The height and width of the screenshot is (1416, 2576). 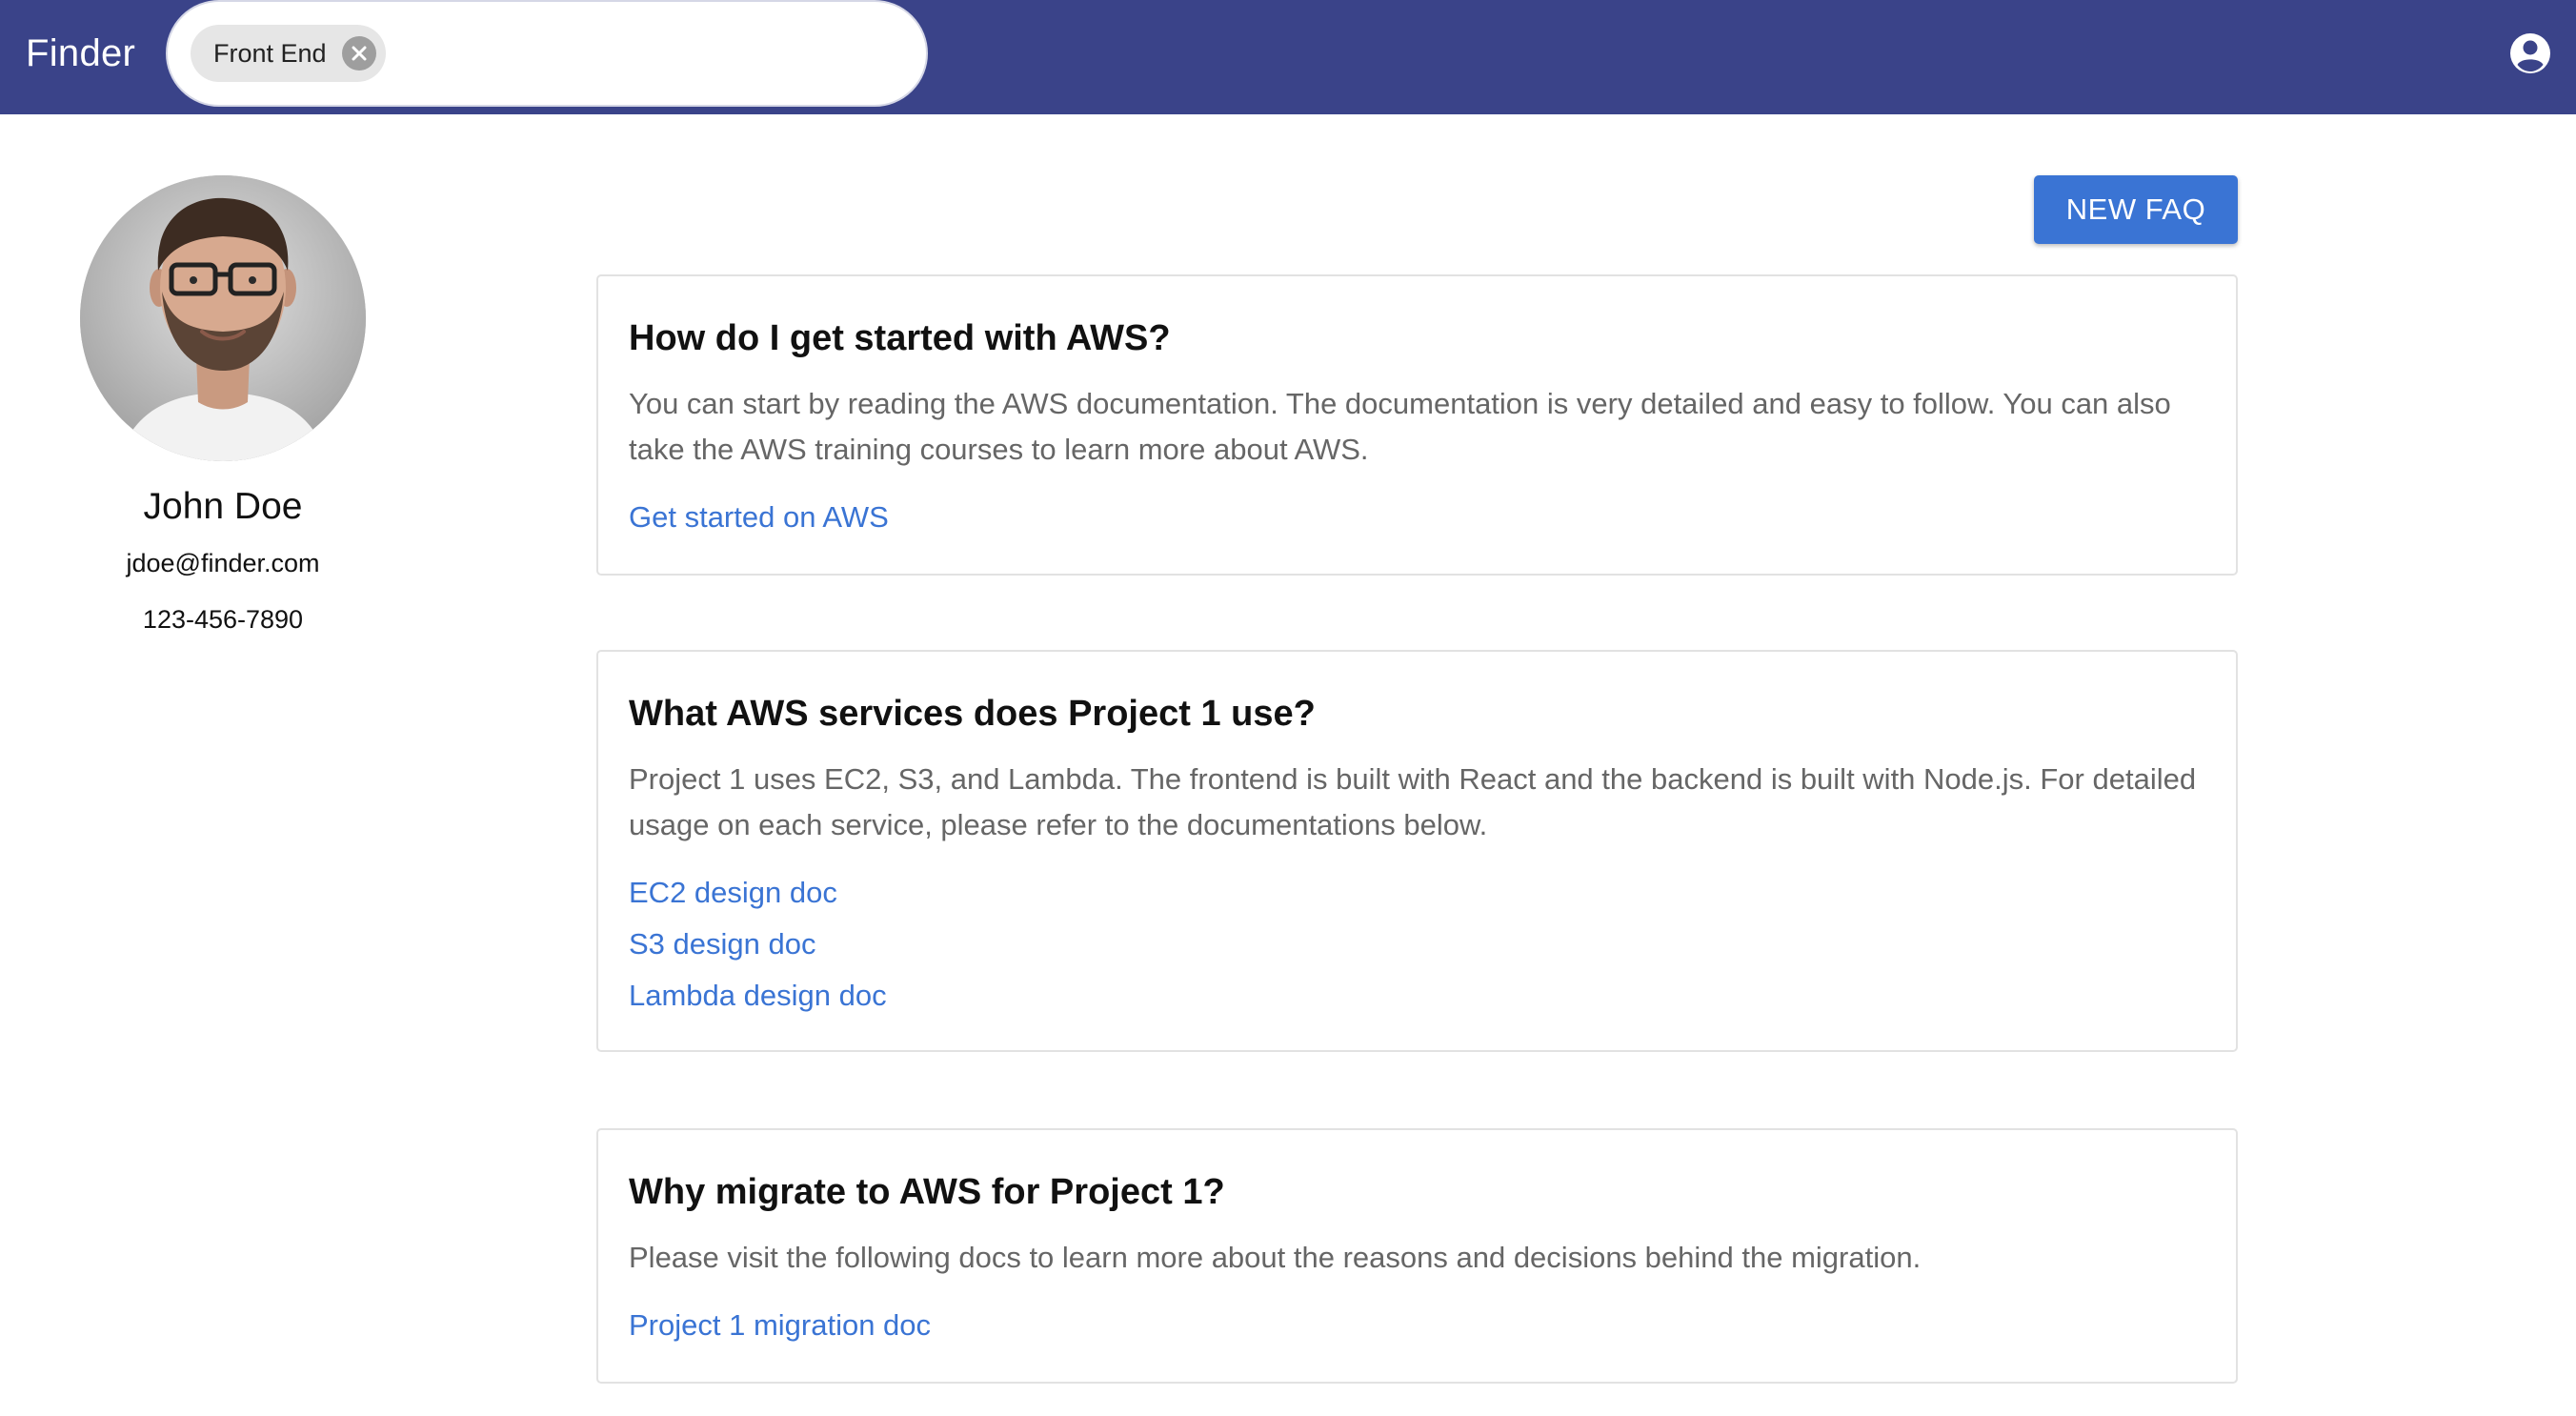 I want to click on filter-chip: Front End, so click(x=288, y=53).